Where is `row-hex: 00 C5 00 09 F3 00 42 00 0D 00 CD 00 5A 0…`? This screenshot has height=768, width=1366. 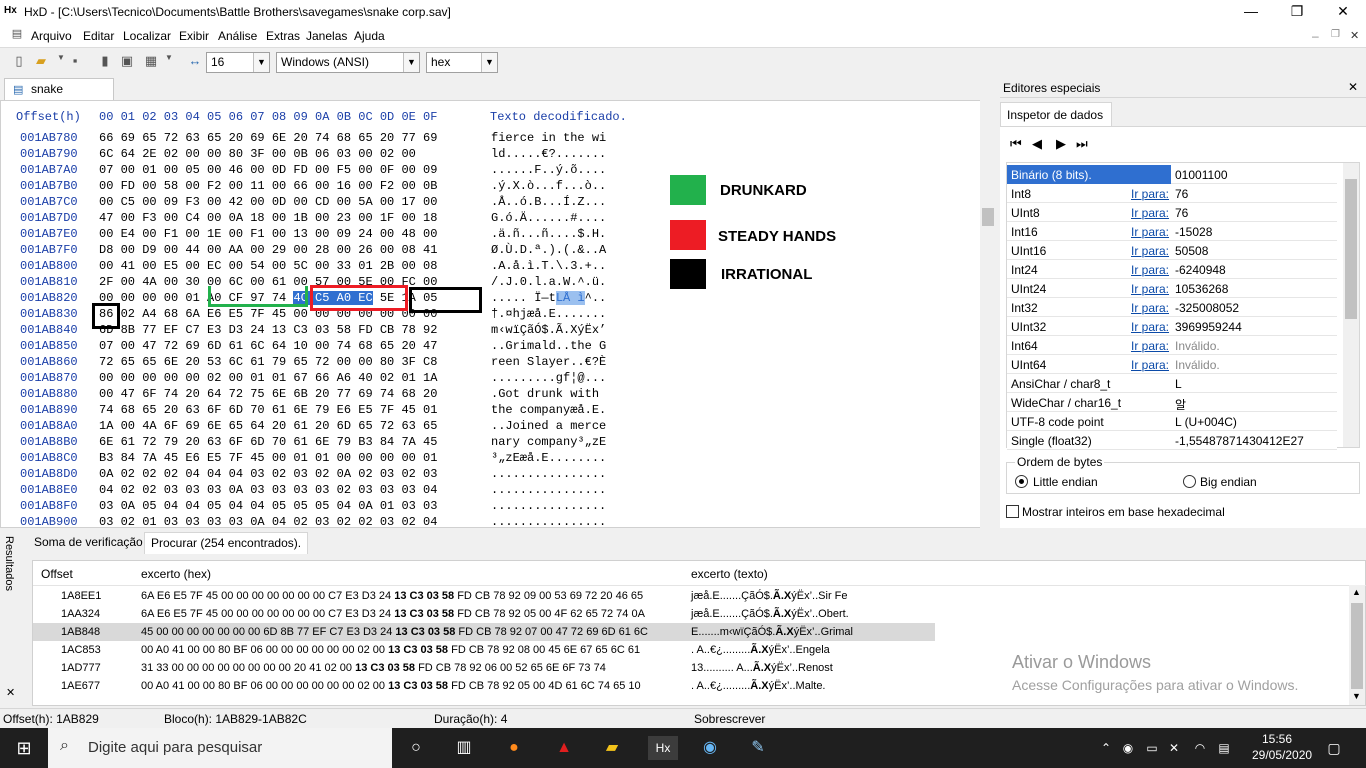
row-hex: 00 C5 00 09 F3 00 42 00 0D 00 CD 00 5A 0… is located at coordinates (268, 202).